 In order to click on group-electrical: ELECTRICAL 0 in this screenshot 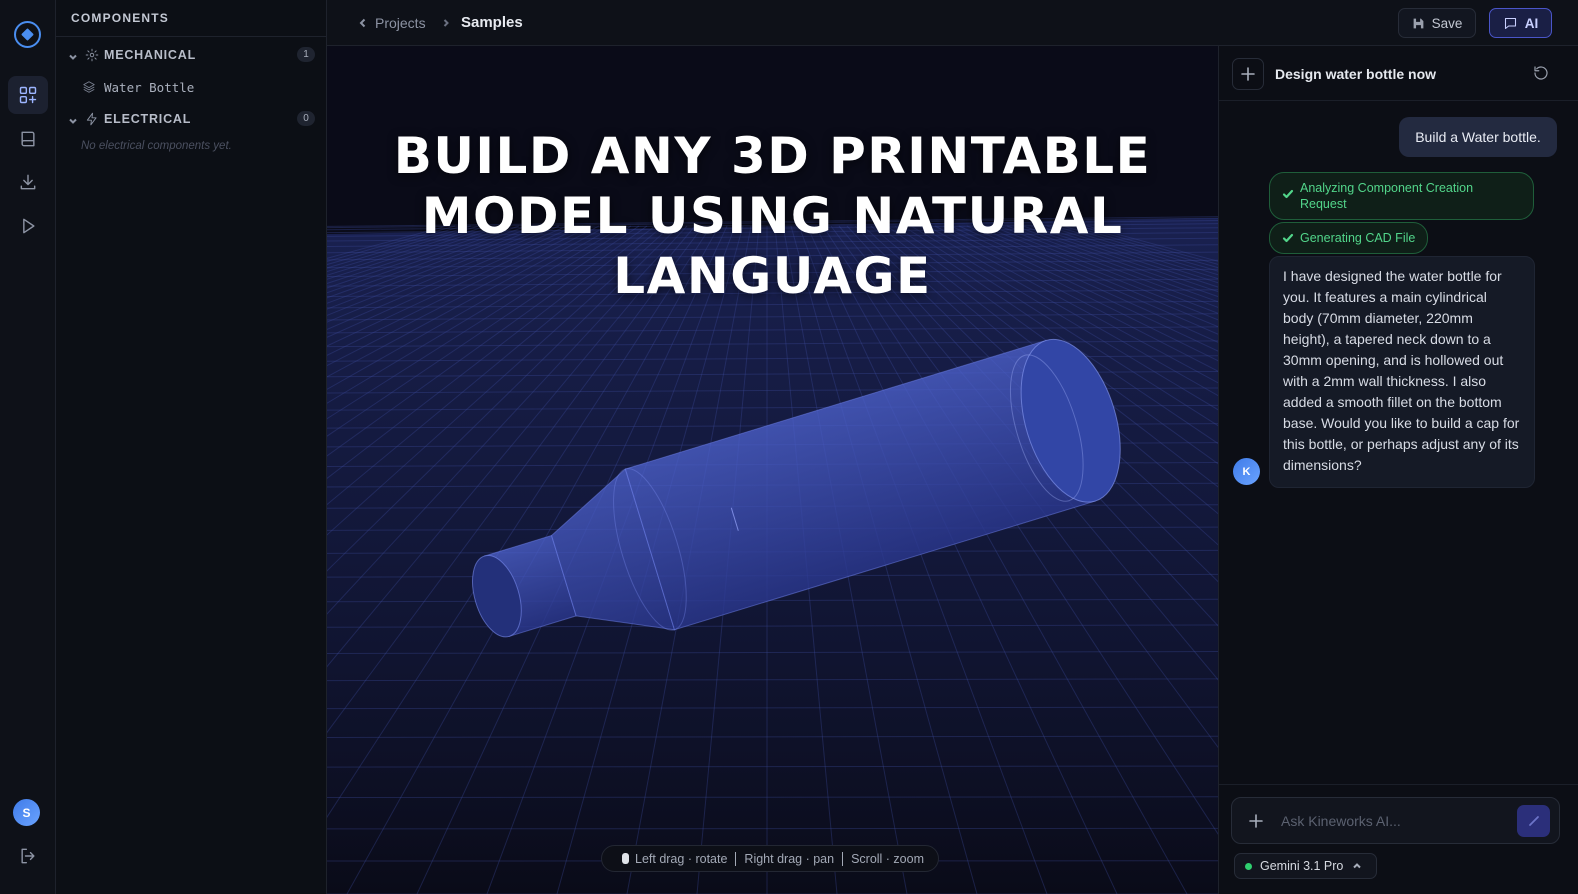, I will do `click(191, 119)`.